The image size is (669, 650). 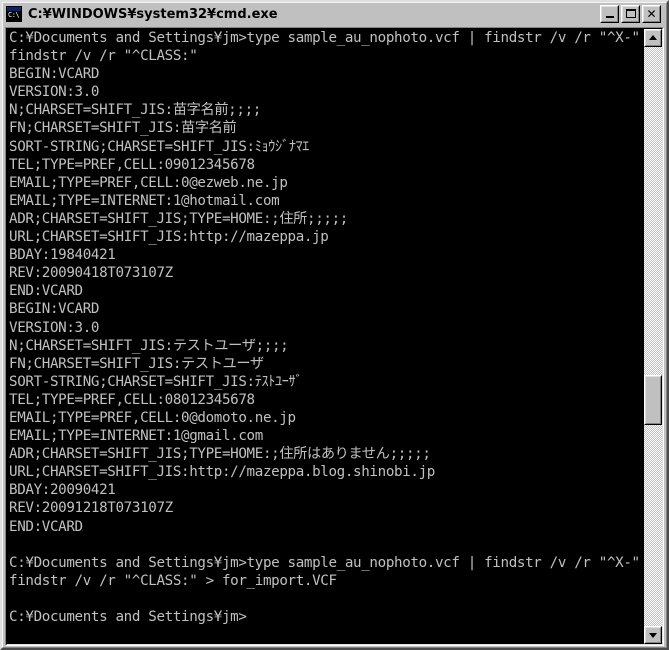 I want to click on console-line: BDAY:19840421, so click(x=62, y=255).